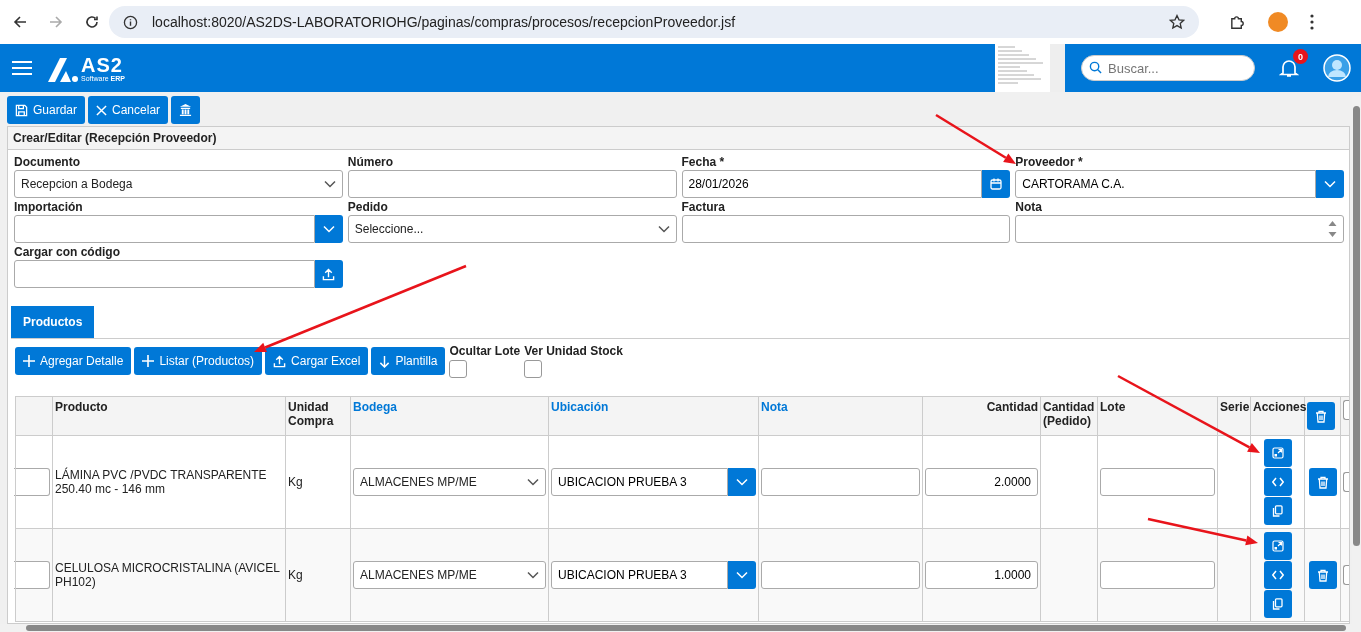  Describe the element at coordinates (46, 110) in the screenshot. I see `toolbar-button: Guardar` at that location.